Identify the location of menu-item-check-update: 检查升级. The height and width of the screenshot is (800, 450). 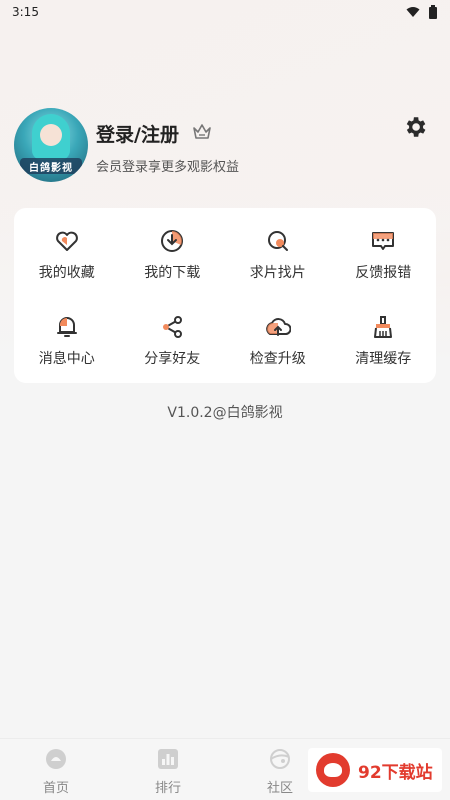
(278, 341).